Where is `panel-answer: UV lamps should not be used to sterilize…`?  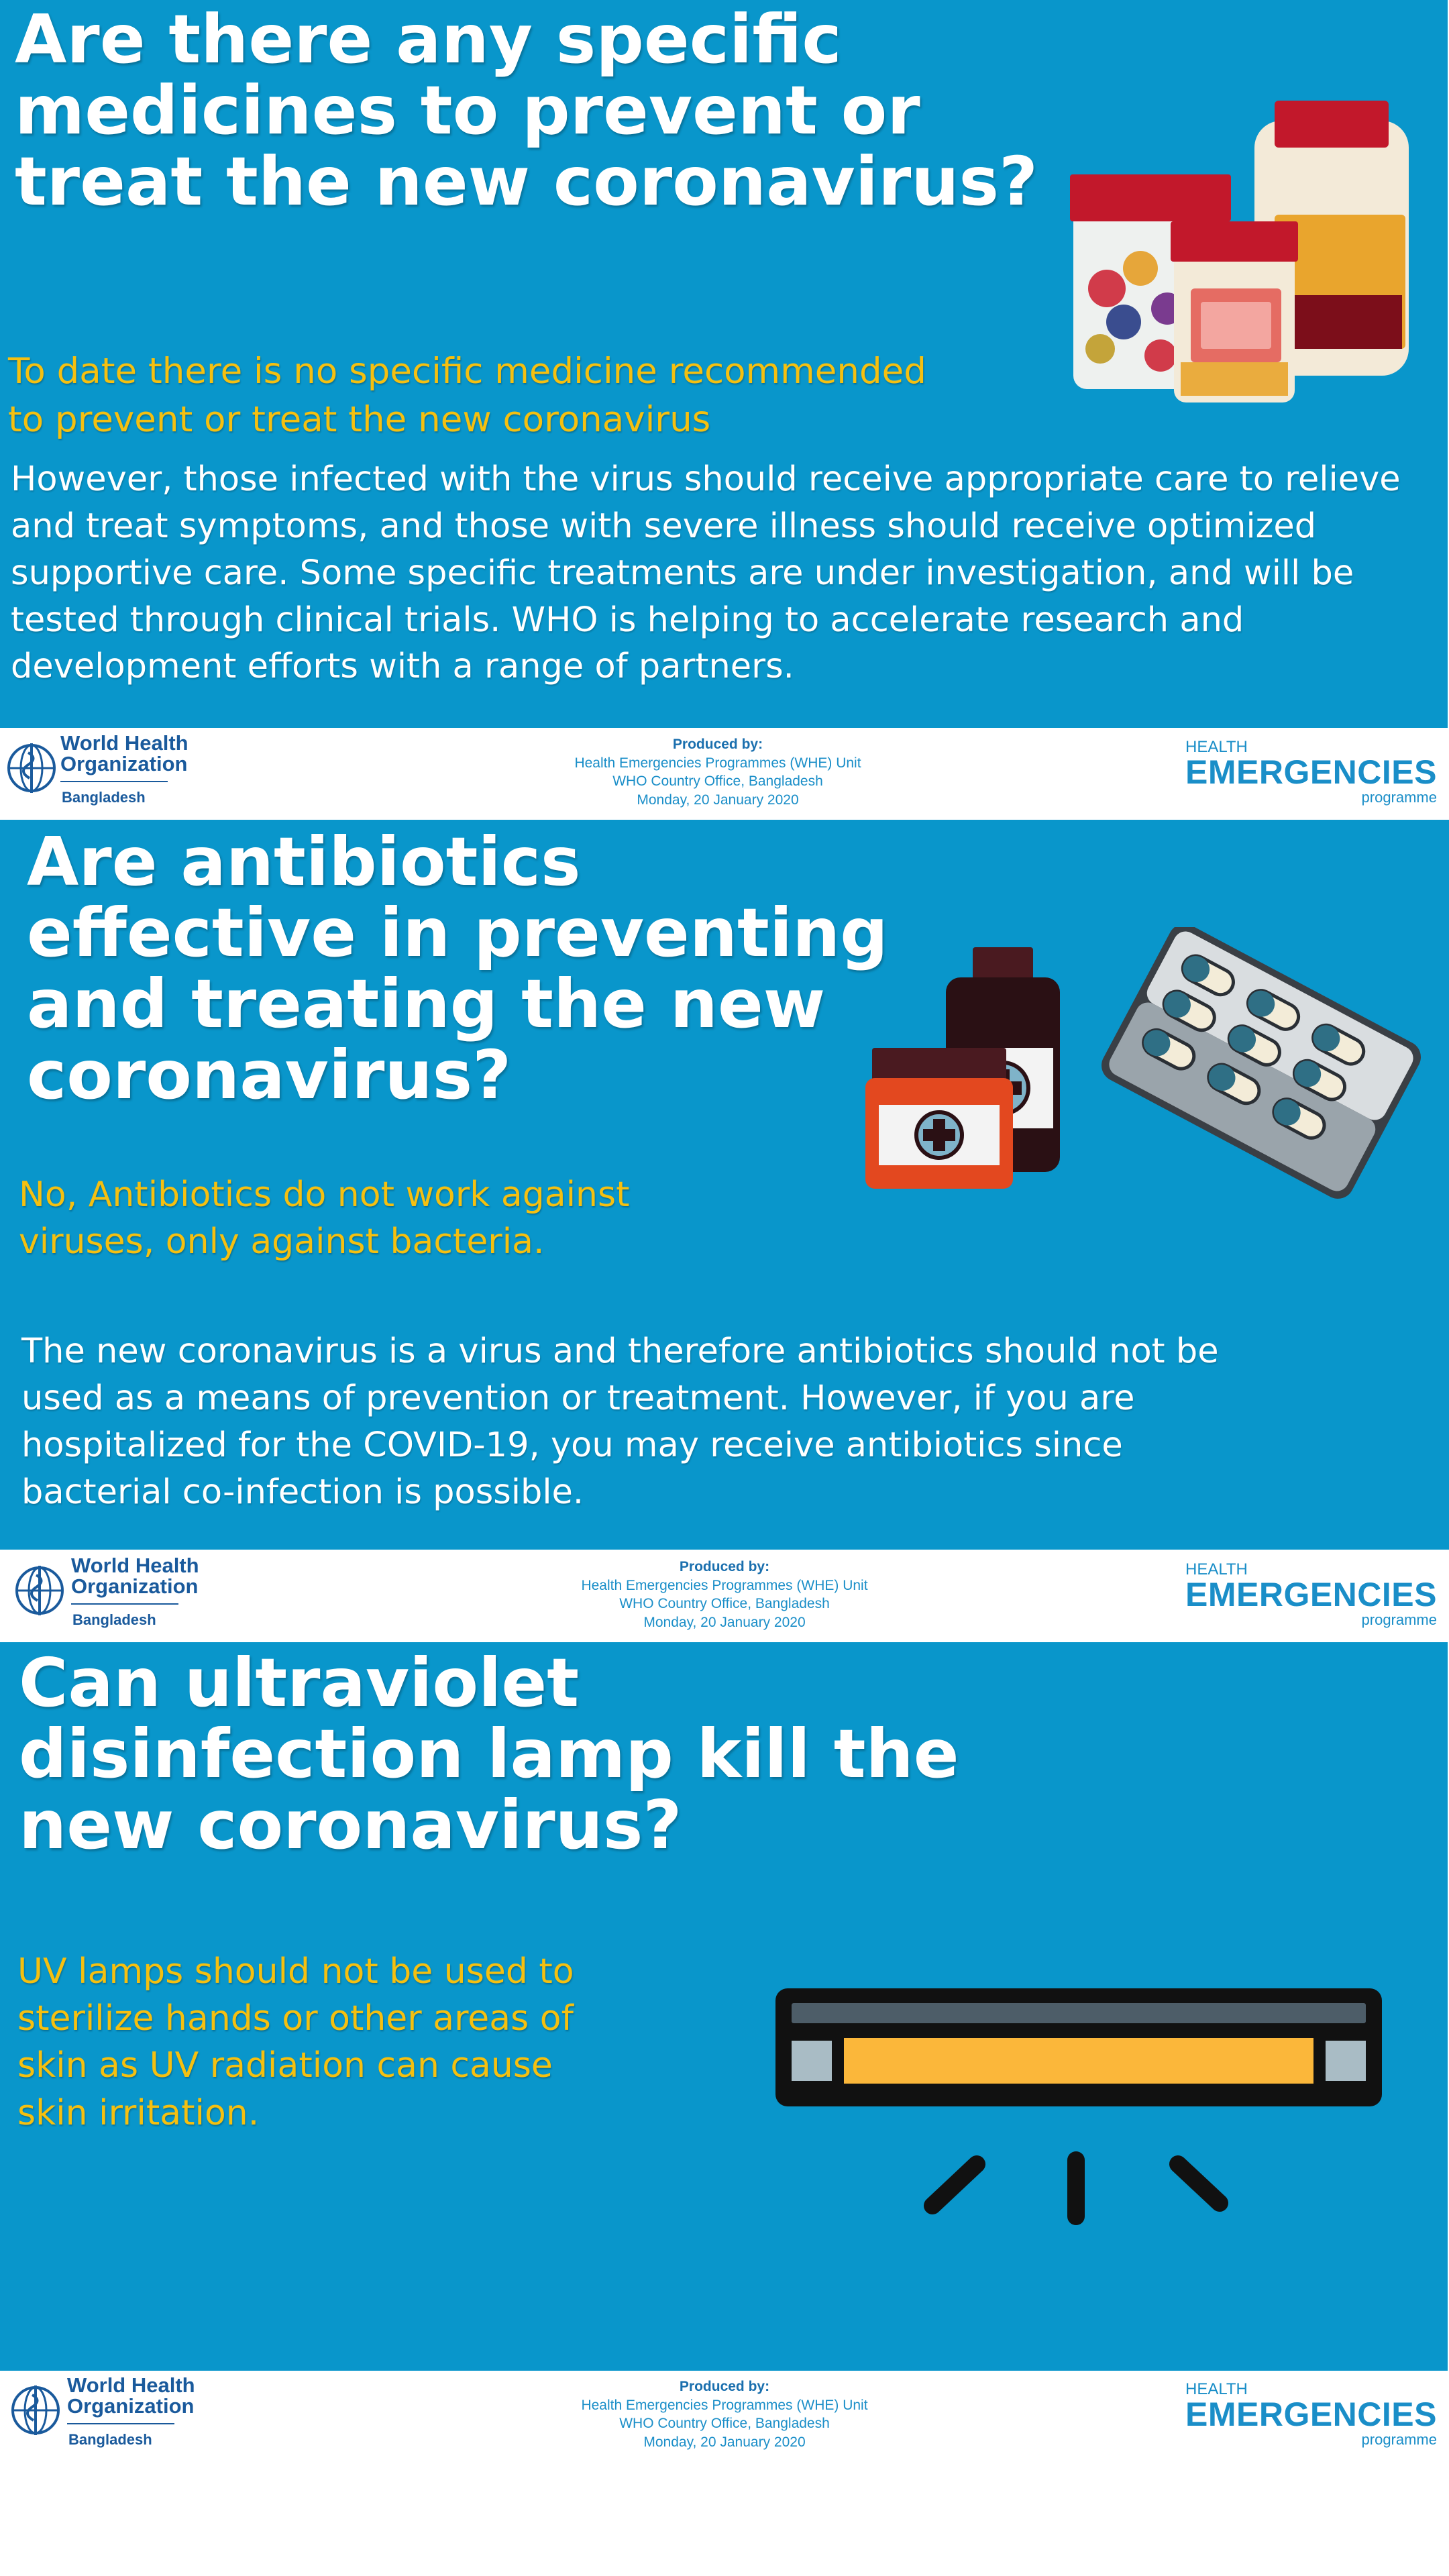
panel-answer: UV lamps should not be used to sterilize… is located at coordinates (295, 2042).